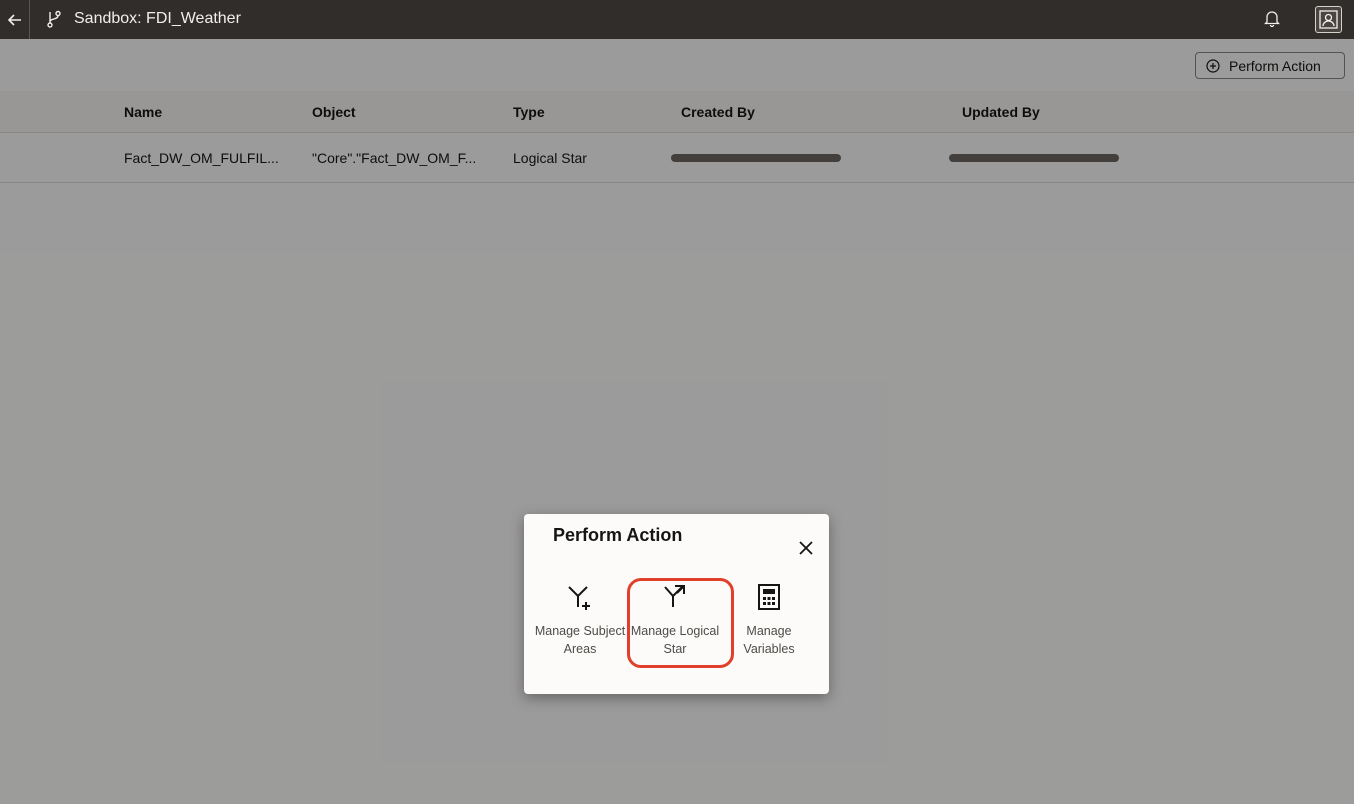 This screenshot has width=1354, height=804. I want to click on action-label-line2: Areas, so click(580, 649).